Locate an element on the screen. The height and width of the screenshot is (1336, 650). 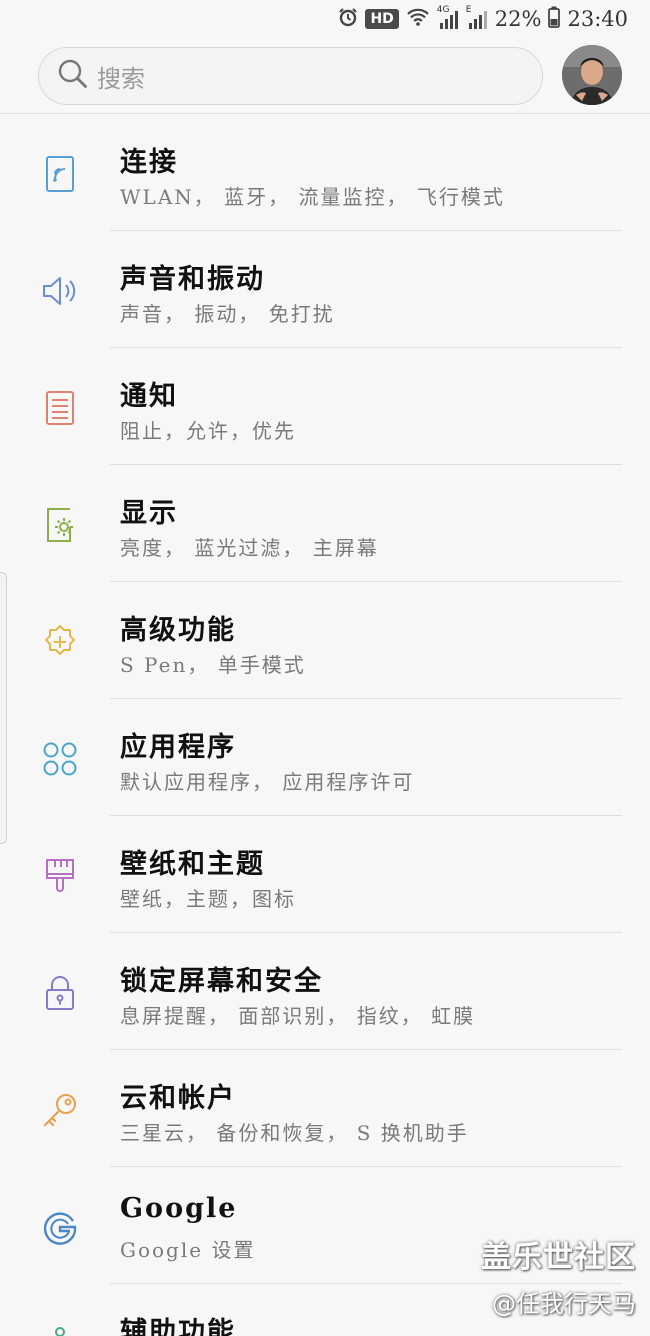
settings-item-subtitle: 默认应用程序， 应用程序许可 is located at coordinates (267, 782).